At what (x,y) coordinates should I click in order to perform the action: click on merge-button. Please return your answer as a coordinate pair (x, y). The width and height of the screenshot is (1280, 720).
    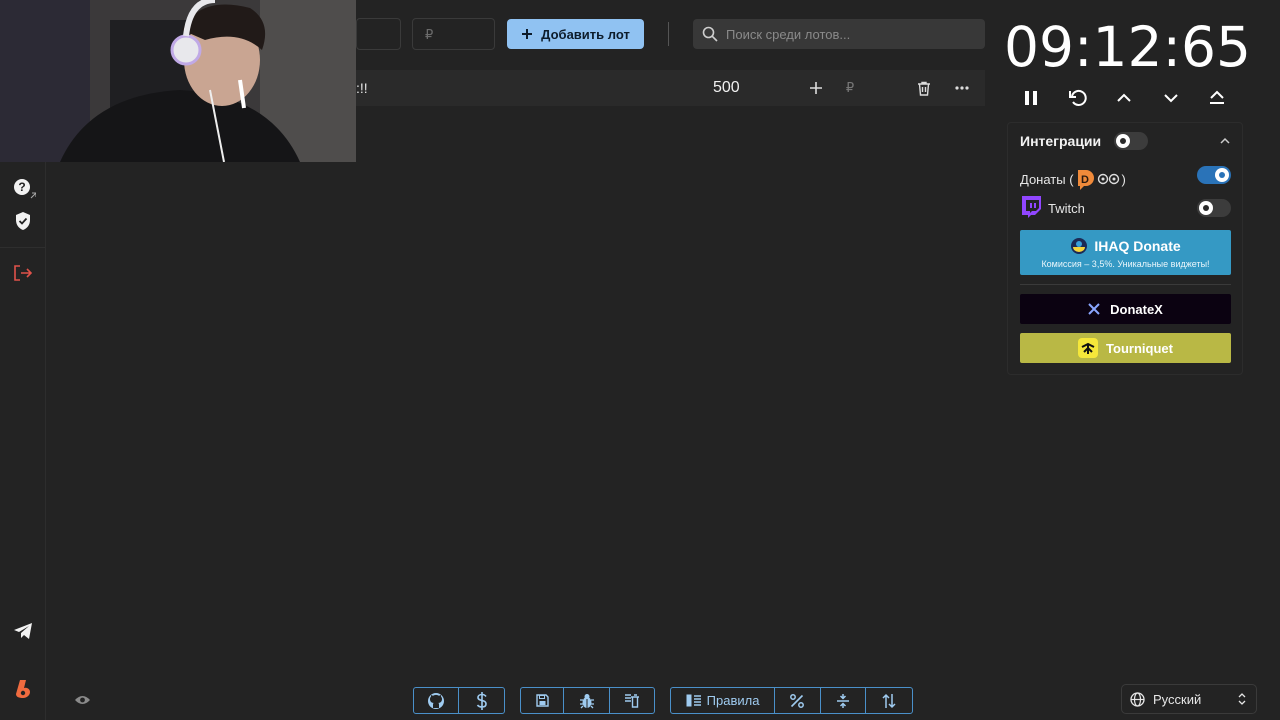
    Looking at the image, I should click on (844, 700).